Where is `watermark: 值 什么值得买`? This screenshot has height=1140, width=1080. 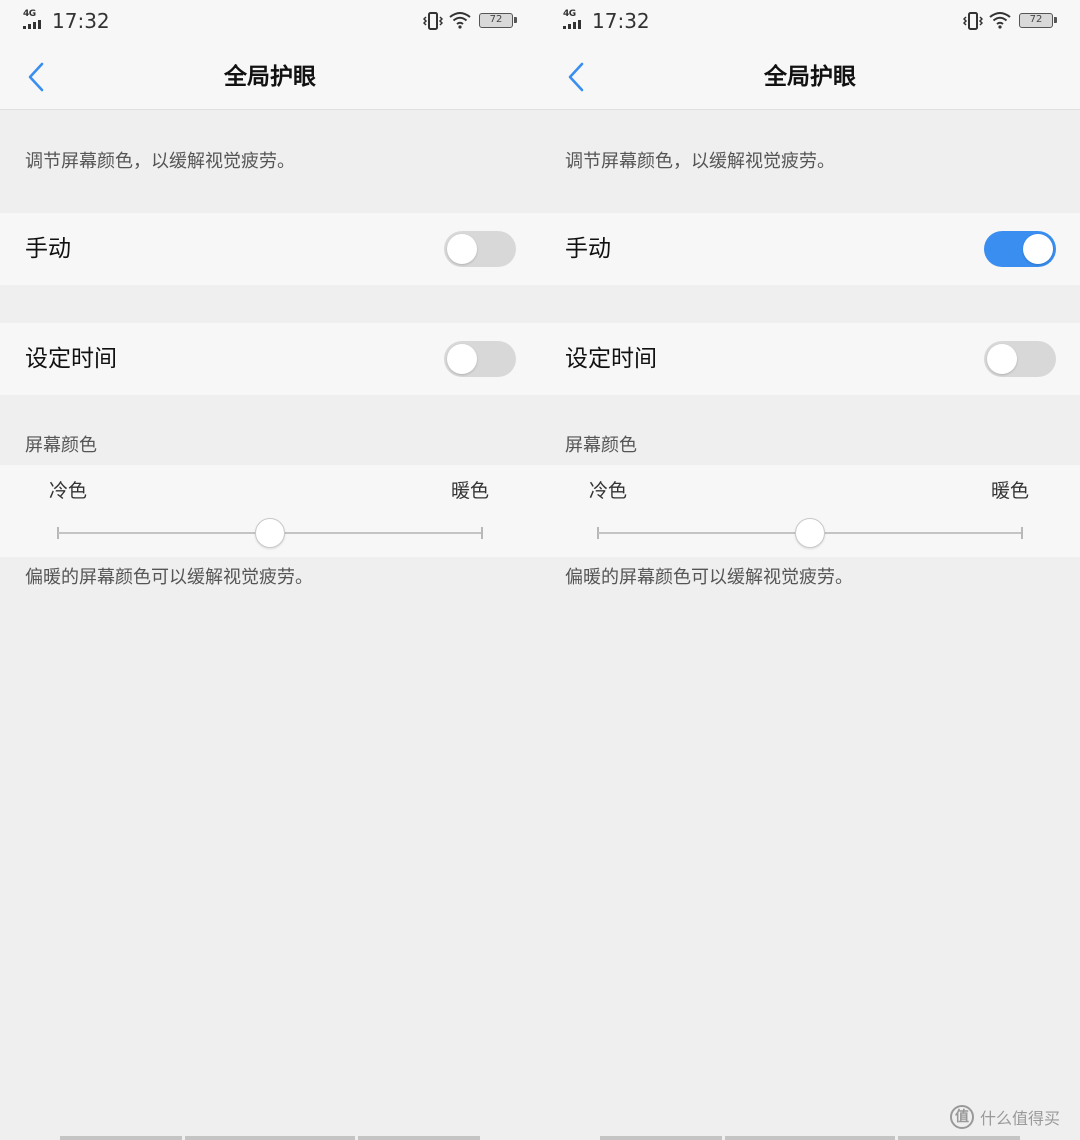
watermark: 值 什么值得买 is located at coordinates (1005, 1117).